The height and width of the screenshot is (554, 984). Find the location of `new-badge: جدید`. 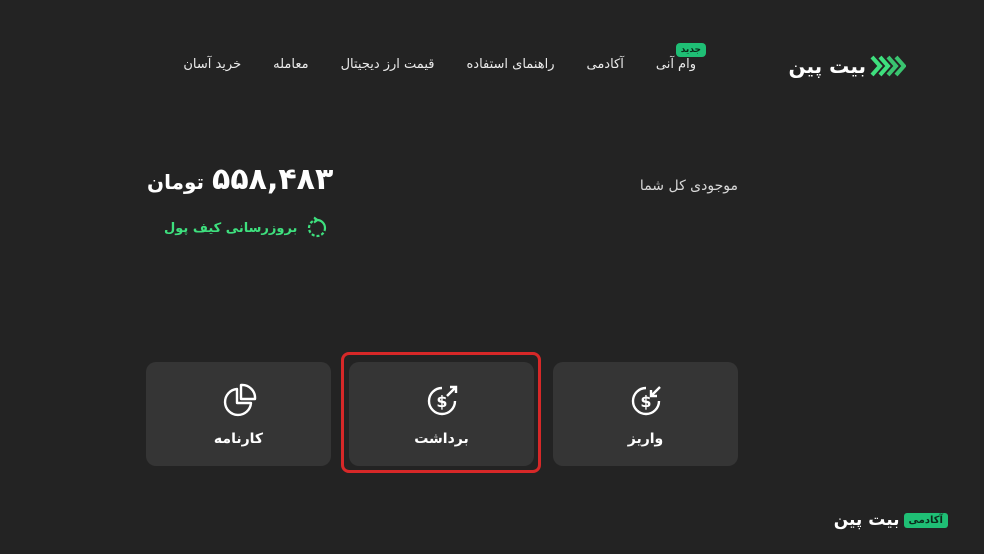

new-badge: جدید is located at coordinates (690, 50).